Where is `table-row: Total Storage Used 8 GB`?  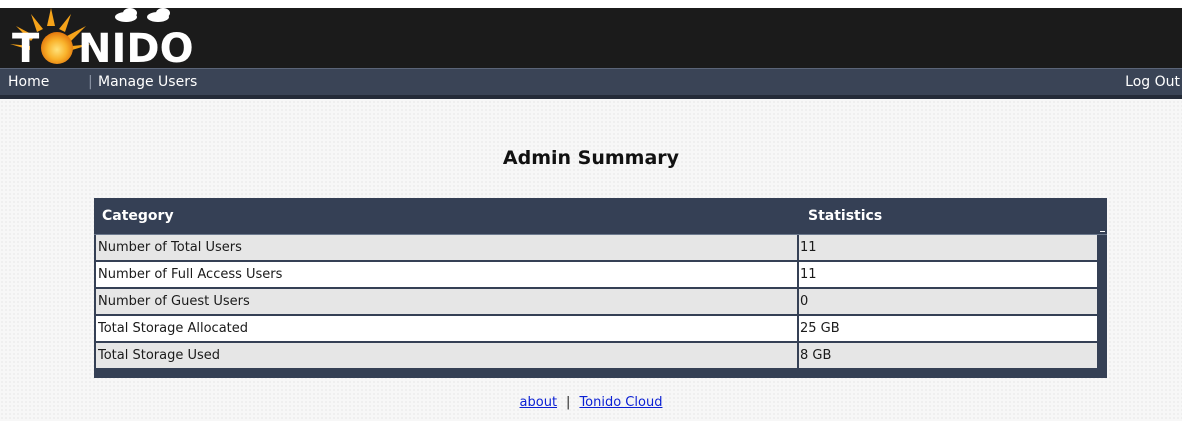
table-row: Total Storage Used 8 GB is located at coordinates (596, 356).